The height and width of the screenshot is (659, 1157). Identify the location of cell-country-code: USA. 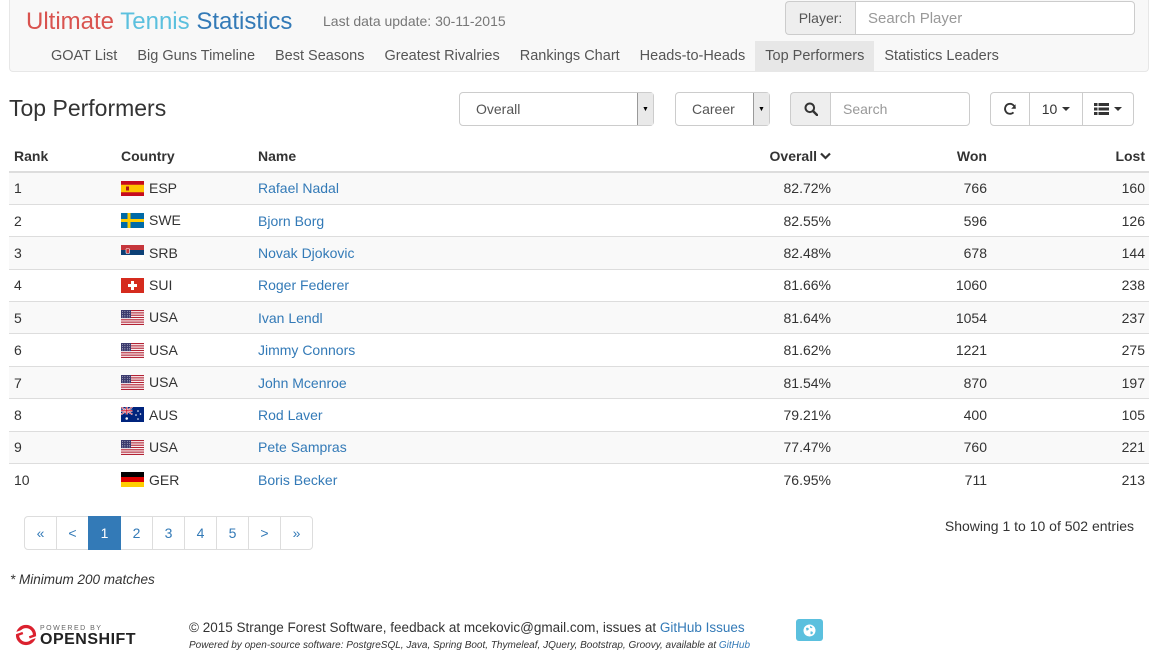
(163, 382).